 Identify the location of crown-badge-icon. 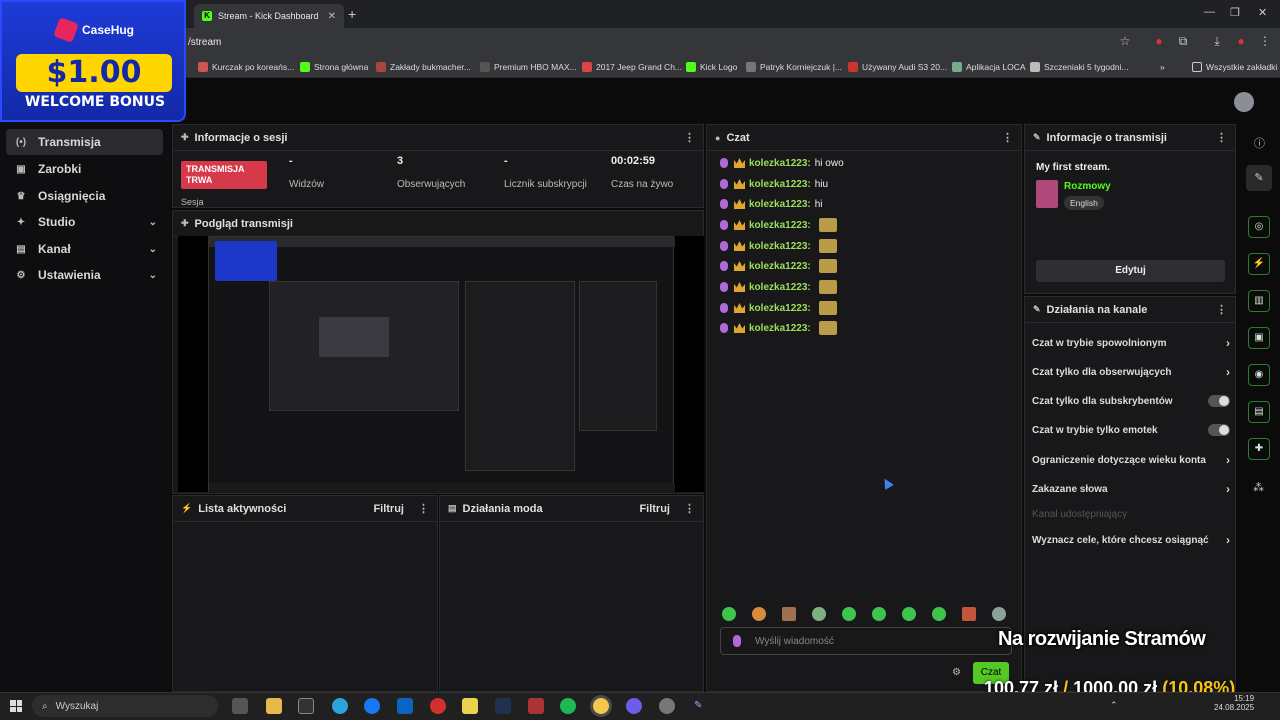
(739, 246).